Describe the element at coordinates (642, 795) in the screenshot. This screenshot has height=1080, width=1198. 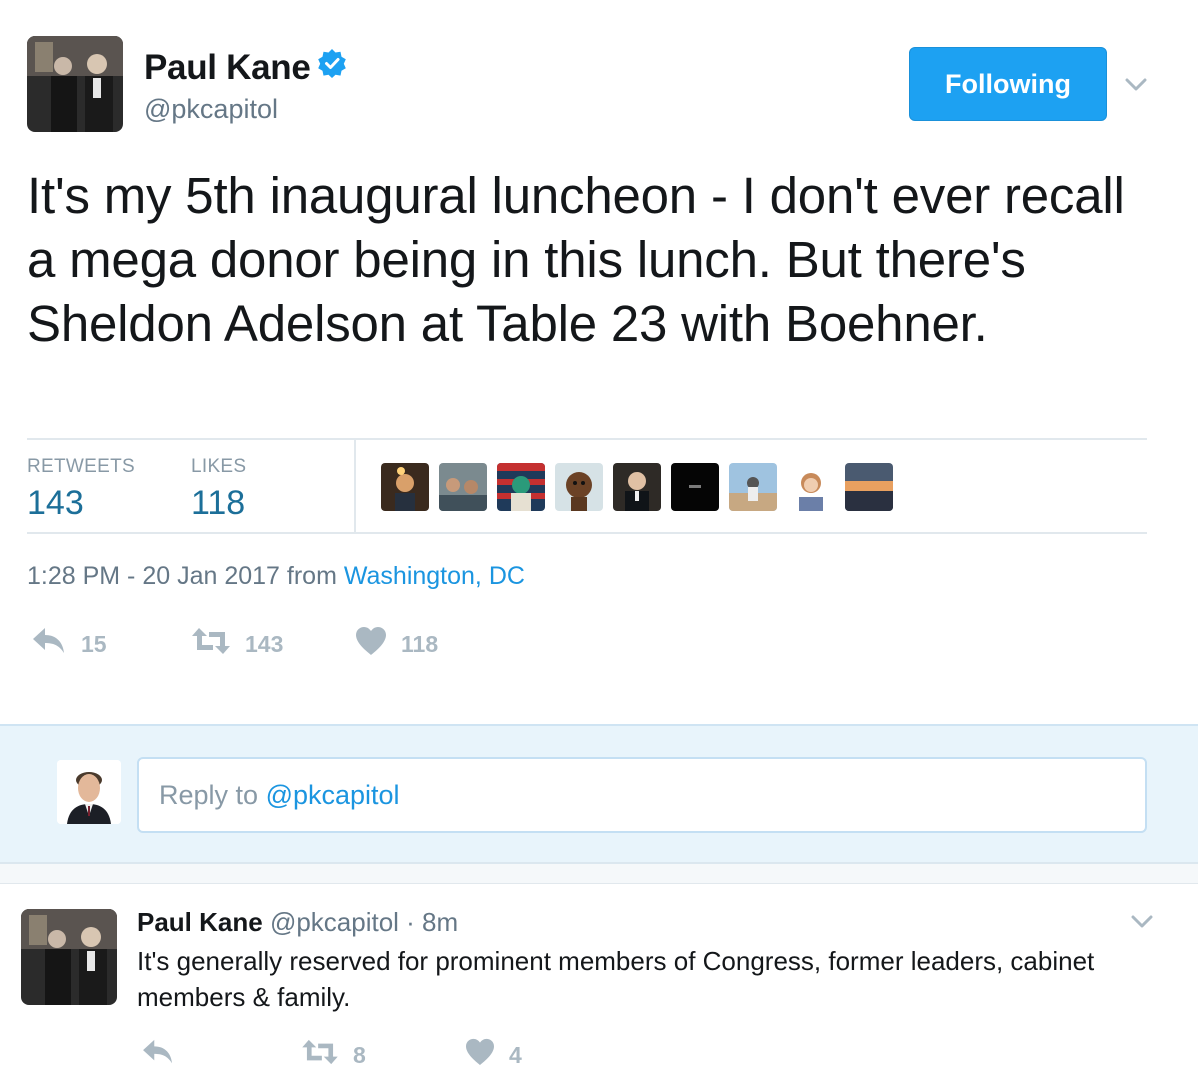
I see `reply-input: Reply to @pkcapitol` at that location.